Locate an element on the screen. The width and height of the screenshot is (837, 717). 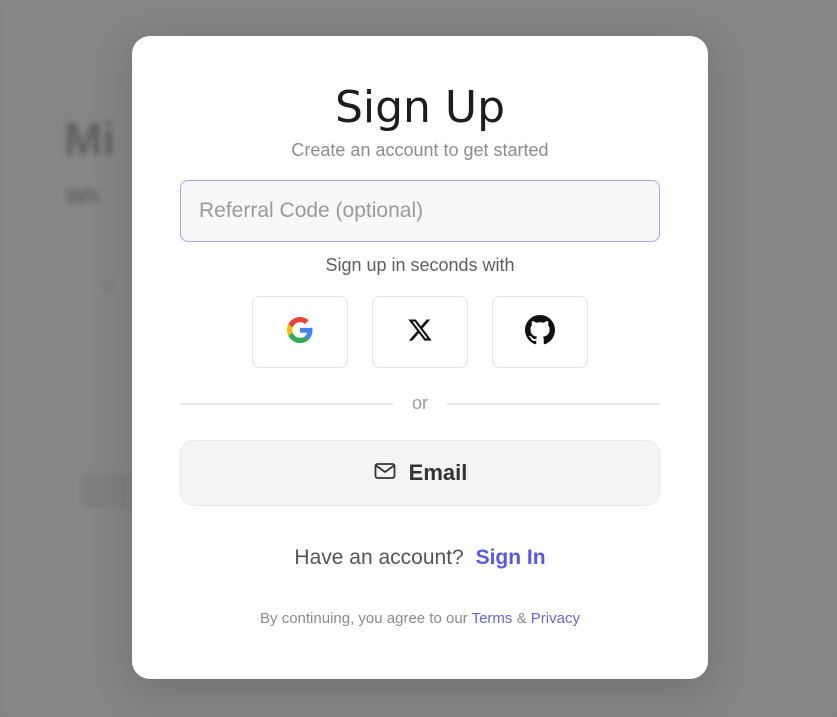
legal-connector: & is located at coordinates (521, 618).